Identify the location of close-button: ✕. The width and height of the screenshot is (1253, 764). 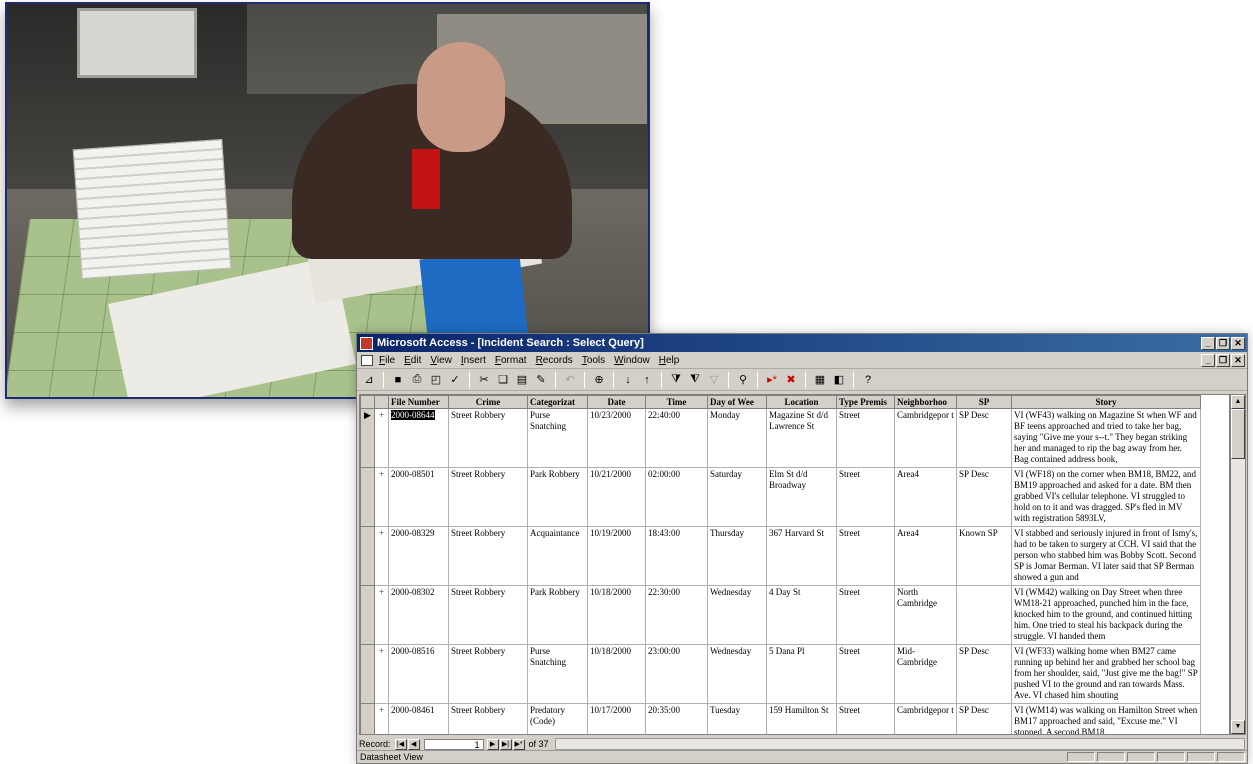
(1238, 343).